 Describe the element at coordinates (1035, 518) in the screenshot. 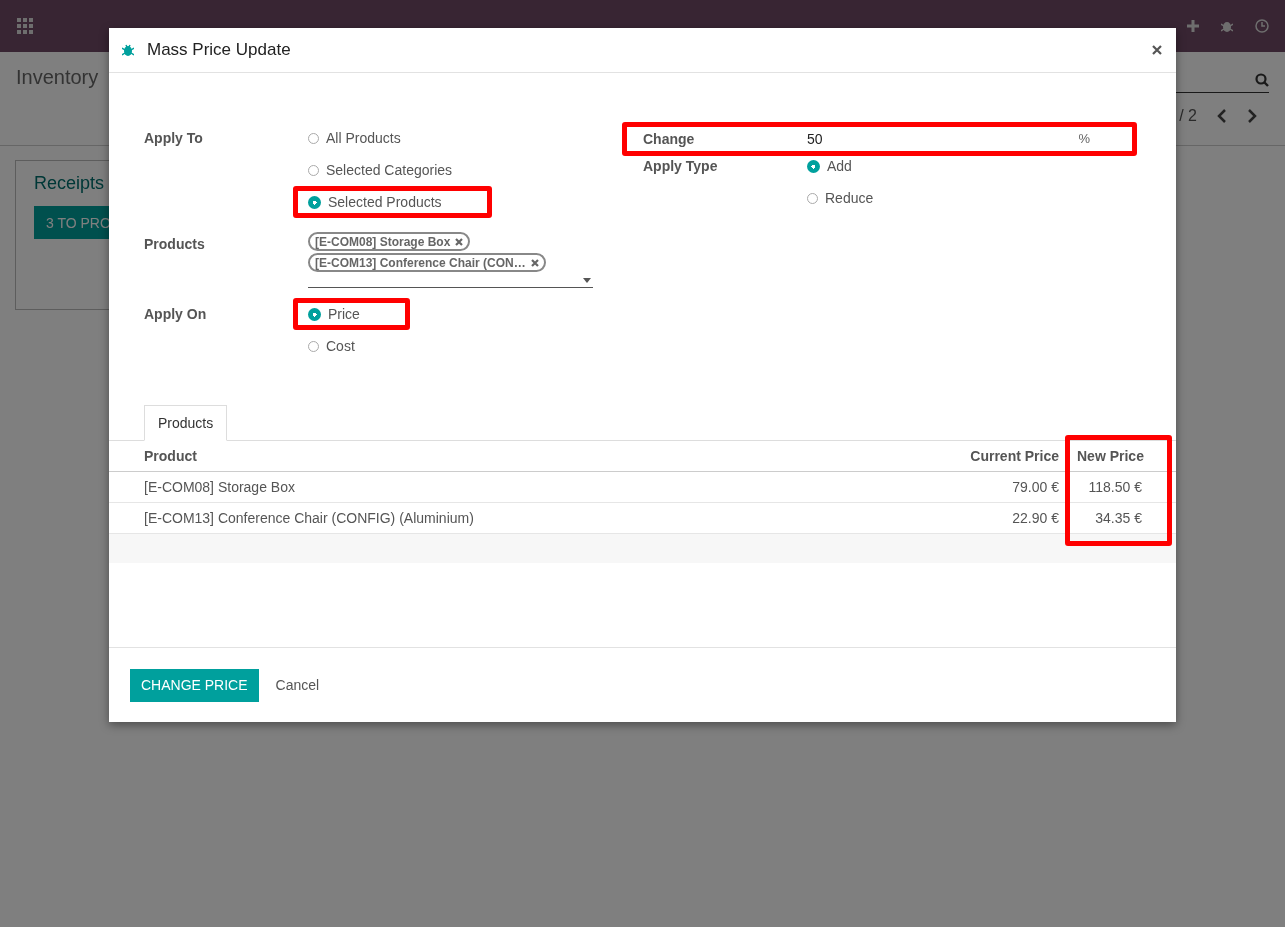

I see `table-cell-text: 22.90 €` at that location.